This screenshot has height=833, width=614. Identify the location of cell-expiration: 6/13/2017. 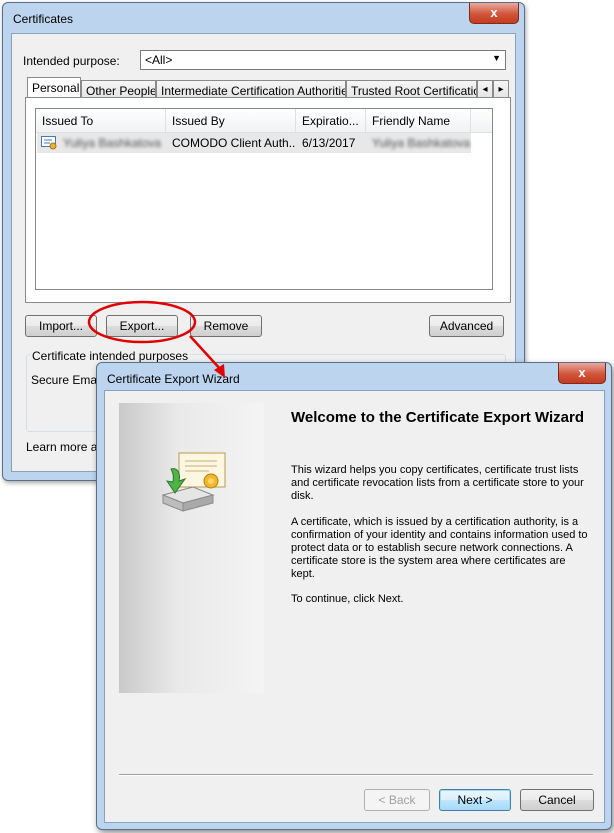
(329, 143).